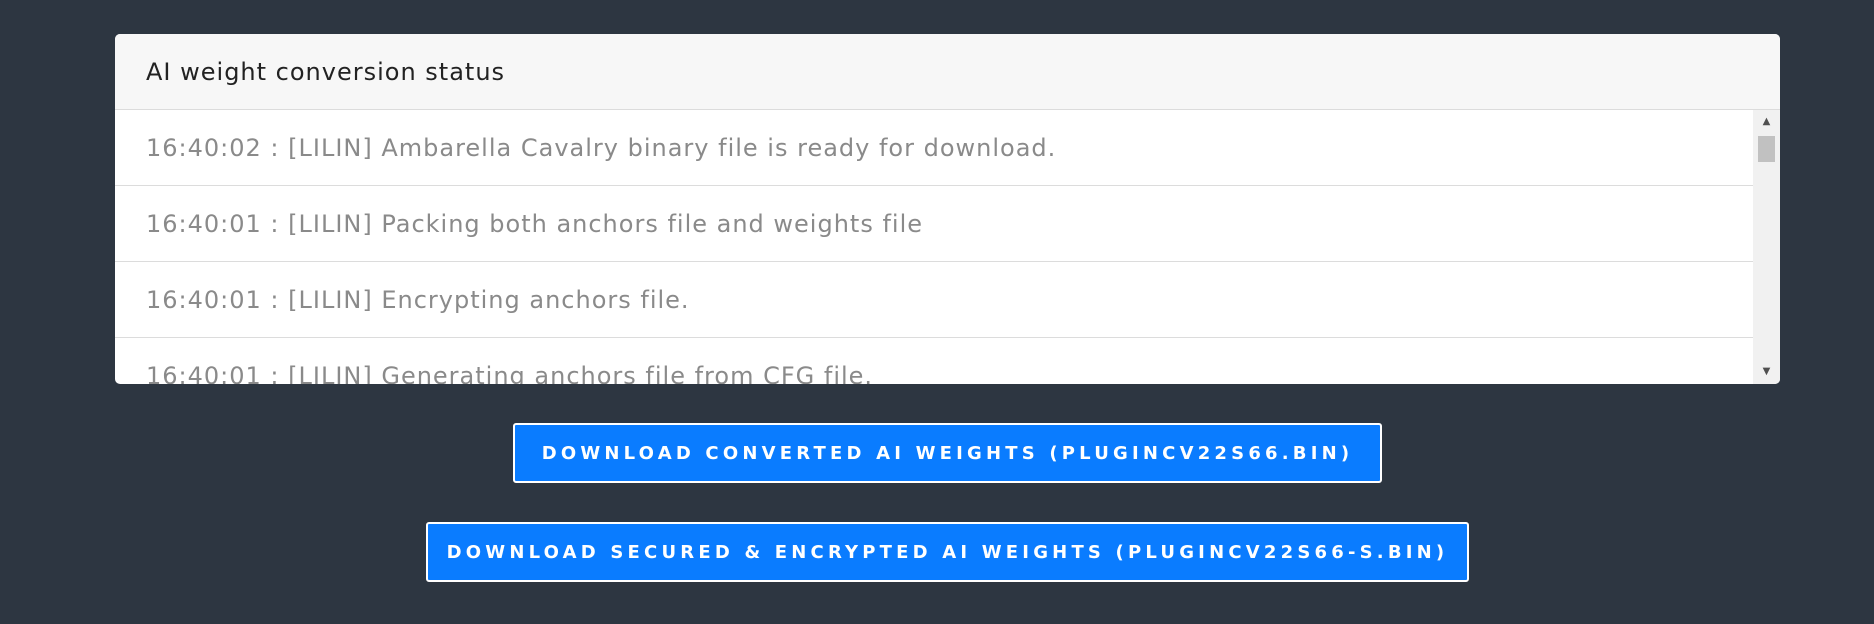 This screenshot has height=624, width=1874. What do you see at coordinates (326, 71) in the screenshot?
I see `panel-title: AI weight conversion status` at bounding box center [326, 71].